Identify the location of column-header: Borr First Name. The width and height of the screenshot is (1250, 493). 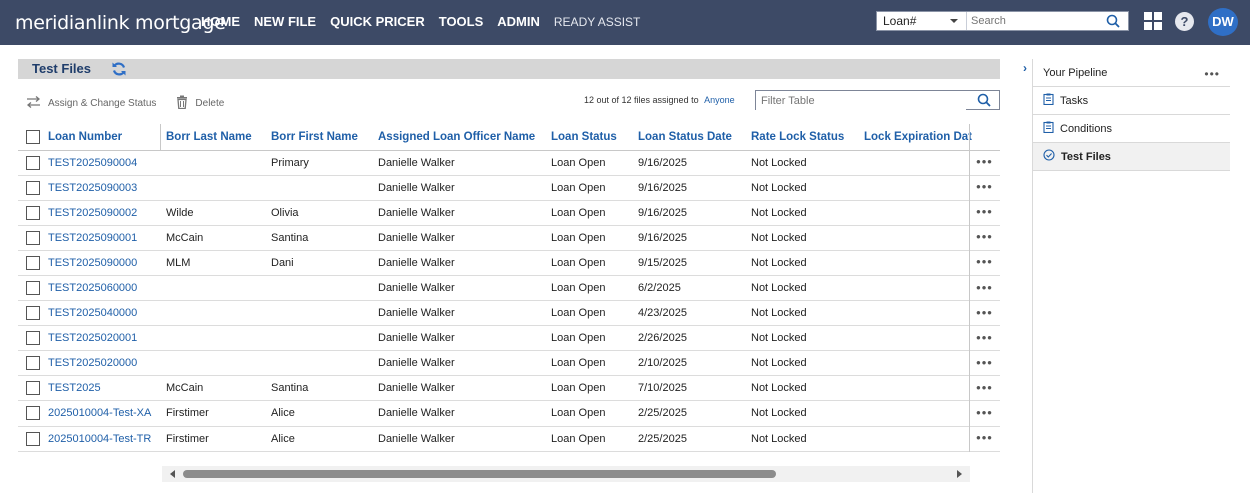
(318, 137).